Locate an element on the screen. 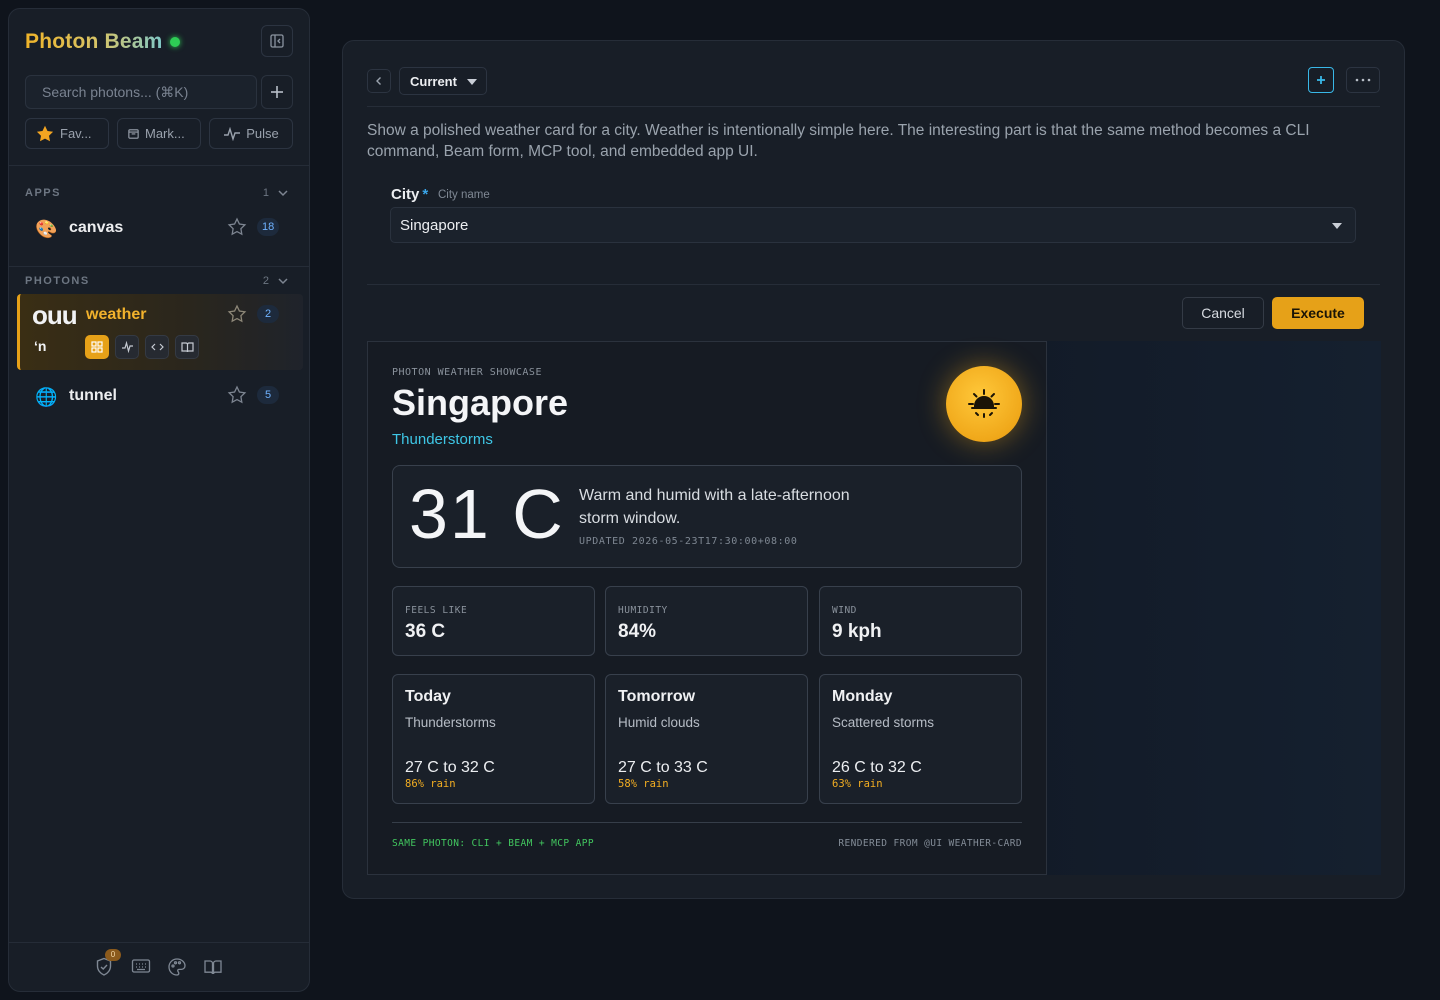 Image resolution: width=1440 pixels, height=1000 pixels. search-input is located at coordinates (141, 92).